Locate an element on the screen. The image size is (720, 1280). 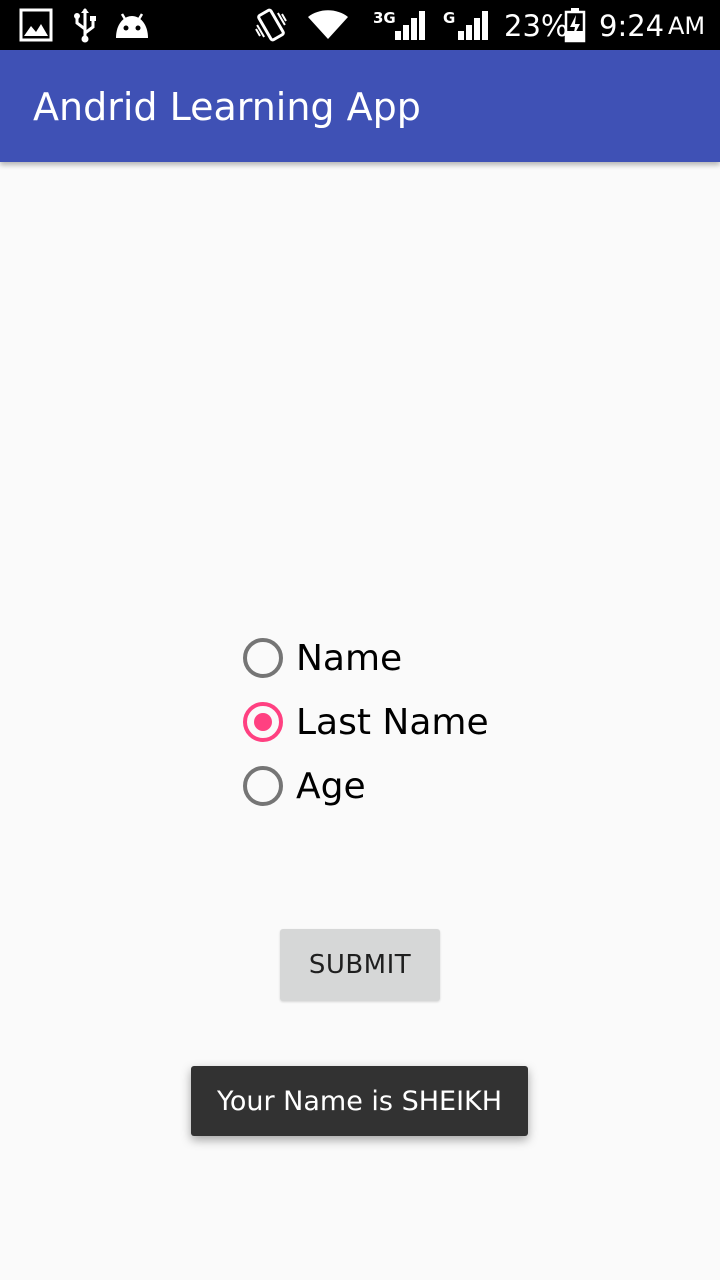
submit-button: SUBMIT is located at coordinates (360, 965).